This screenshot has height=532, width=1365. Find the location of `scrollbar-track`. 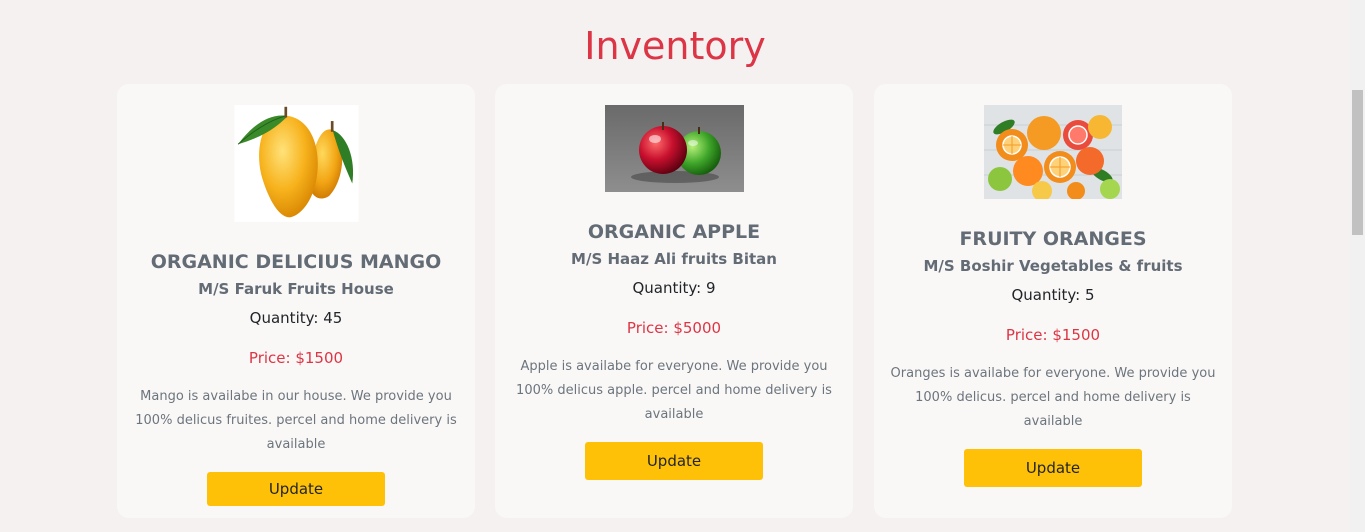

scrollbar-track is located at coordinates (1357, 266).